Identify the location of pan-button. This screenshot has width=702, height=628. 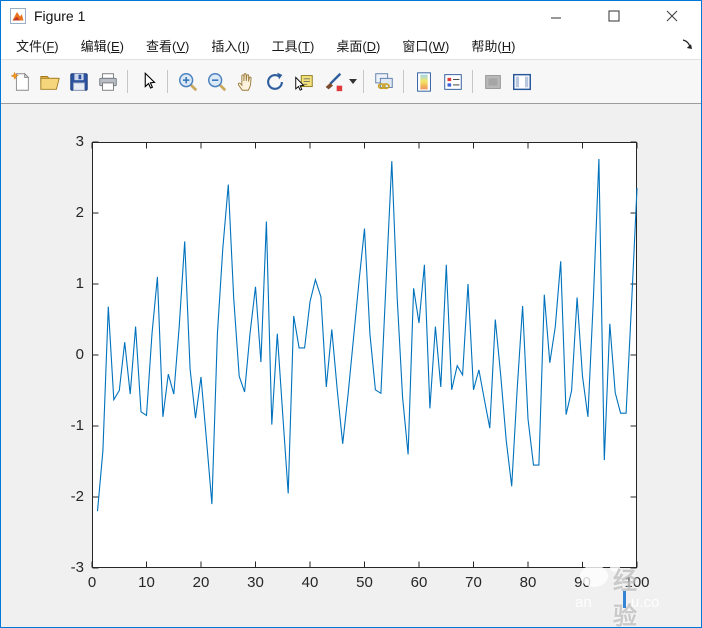
(245, 81).